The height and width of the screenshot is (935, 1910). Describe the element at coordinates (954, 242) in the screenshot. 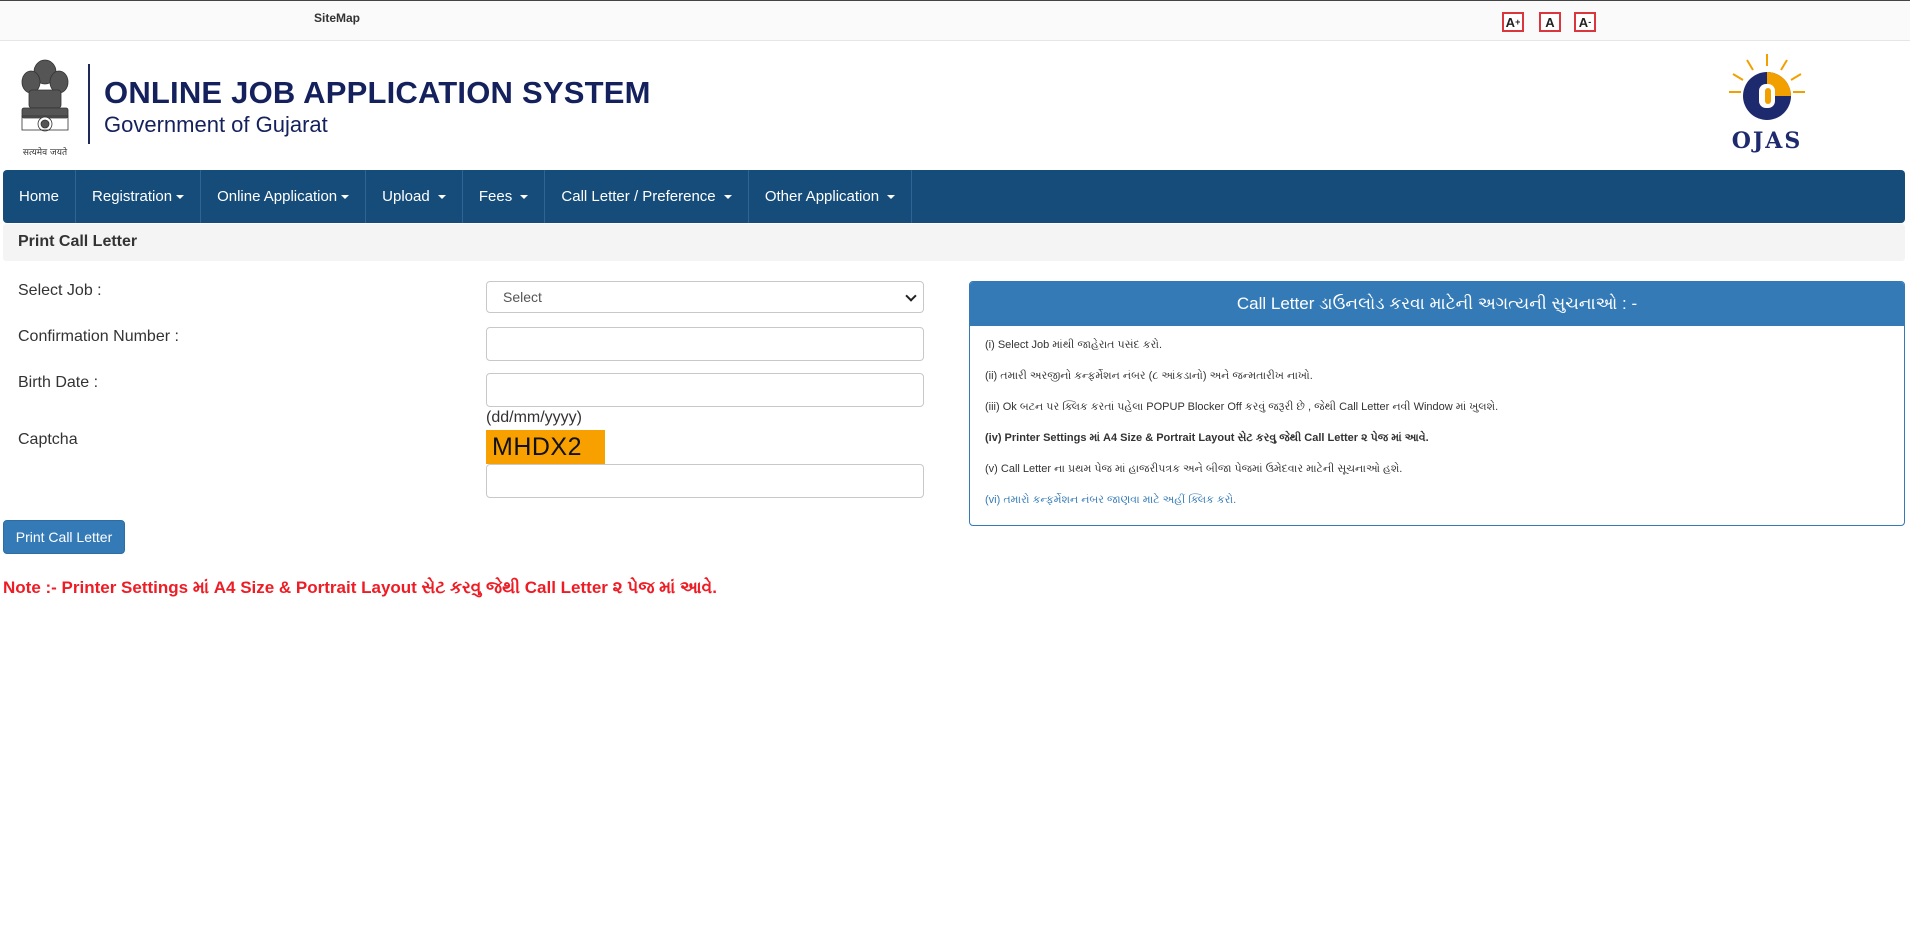

I see `page-heading-bar: Print Call Letter` at that location.